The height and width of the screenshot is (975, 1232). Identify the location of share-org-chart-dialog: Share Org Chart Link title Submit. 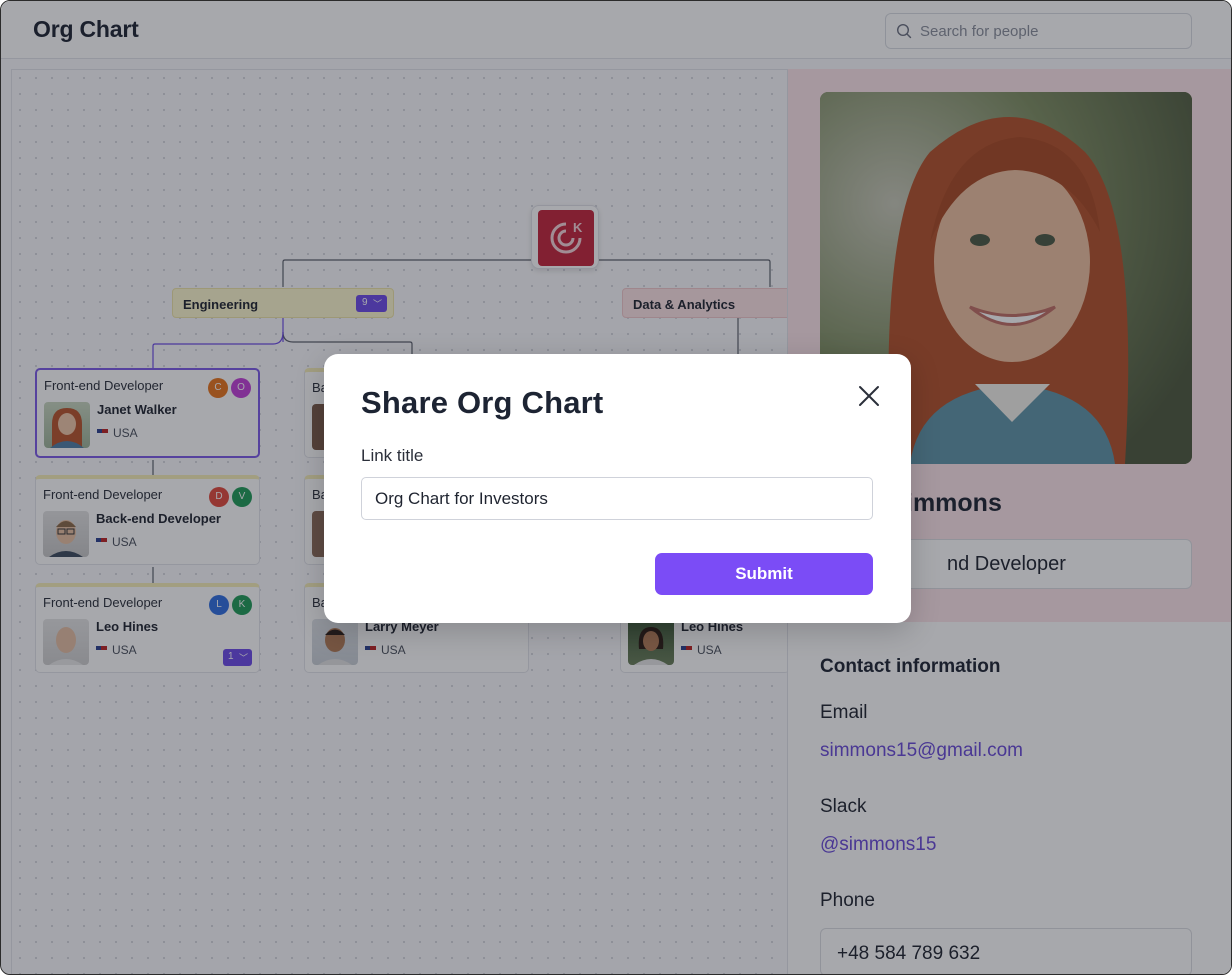
(617, 488).